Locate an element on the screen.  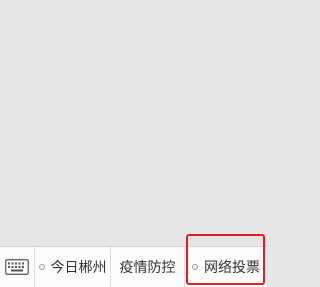
menu-item-label: 疫情防控 is located at coordinates (147, 268).